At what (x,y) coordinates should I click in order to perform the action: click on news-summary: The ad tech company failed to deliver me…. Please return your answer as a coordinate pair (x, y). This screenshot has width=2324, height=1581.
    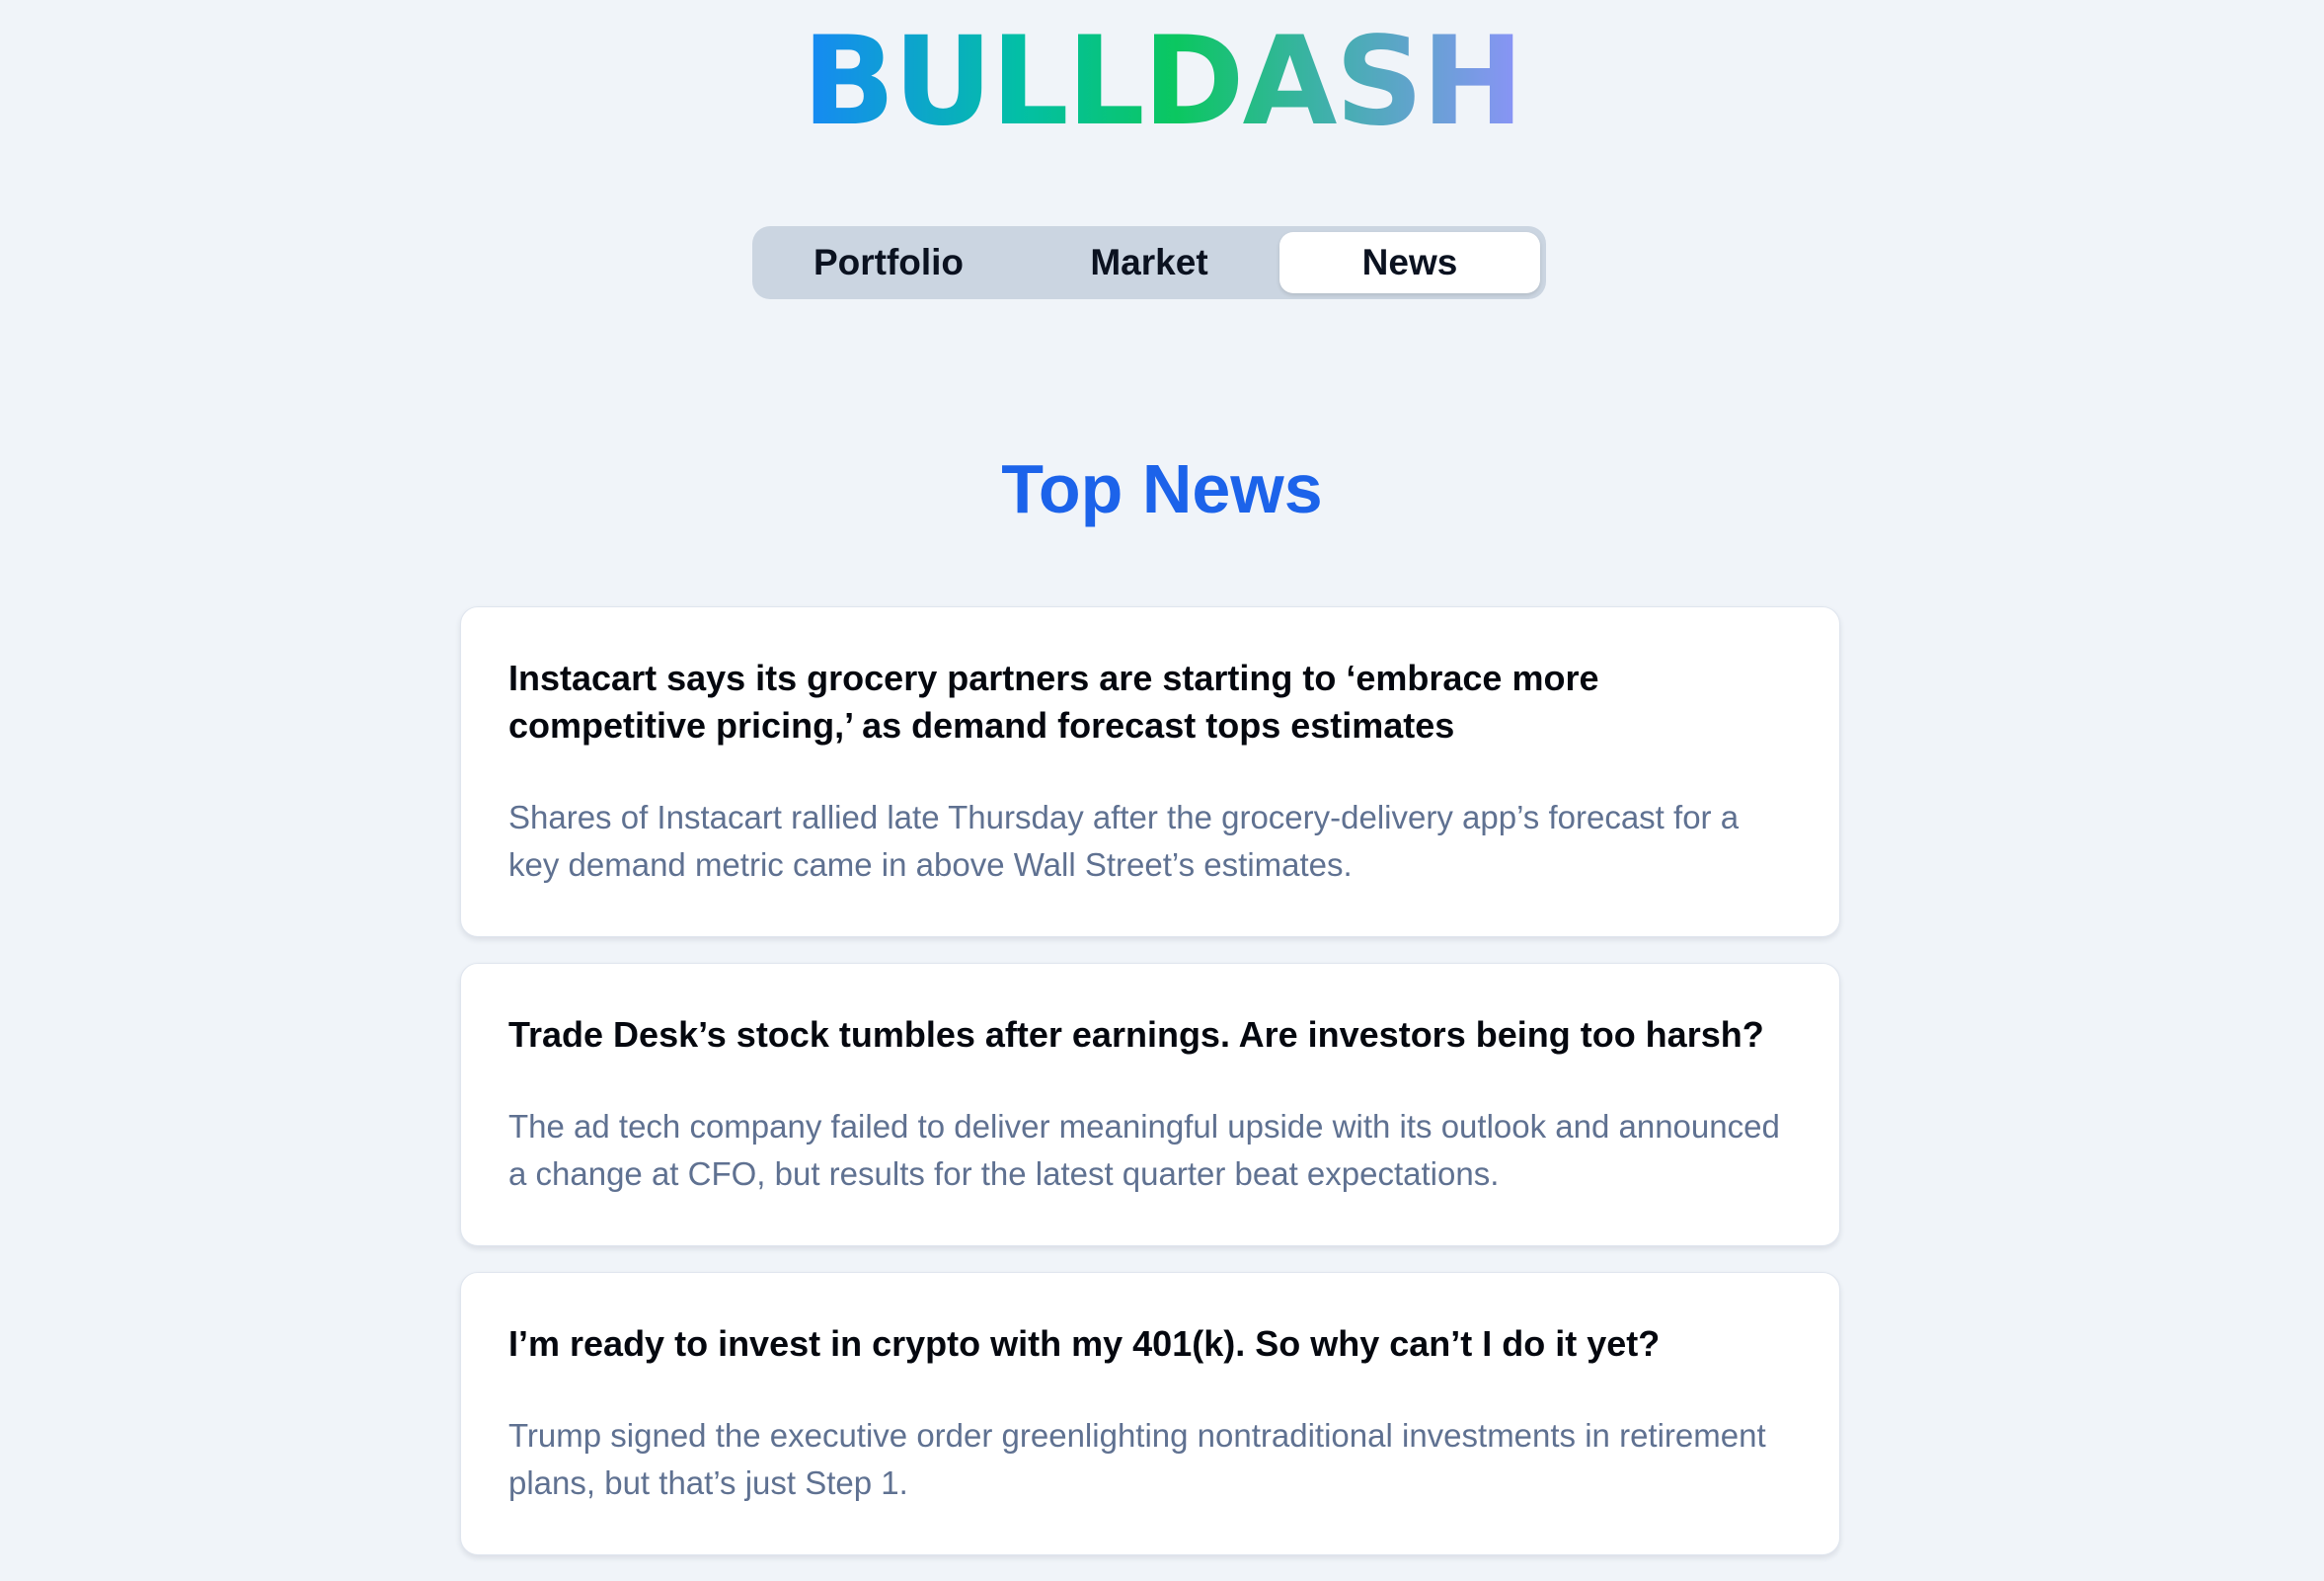
    Looking at the image, I should click on (1144, 1150).